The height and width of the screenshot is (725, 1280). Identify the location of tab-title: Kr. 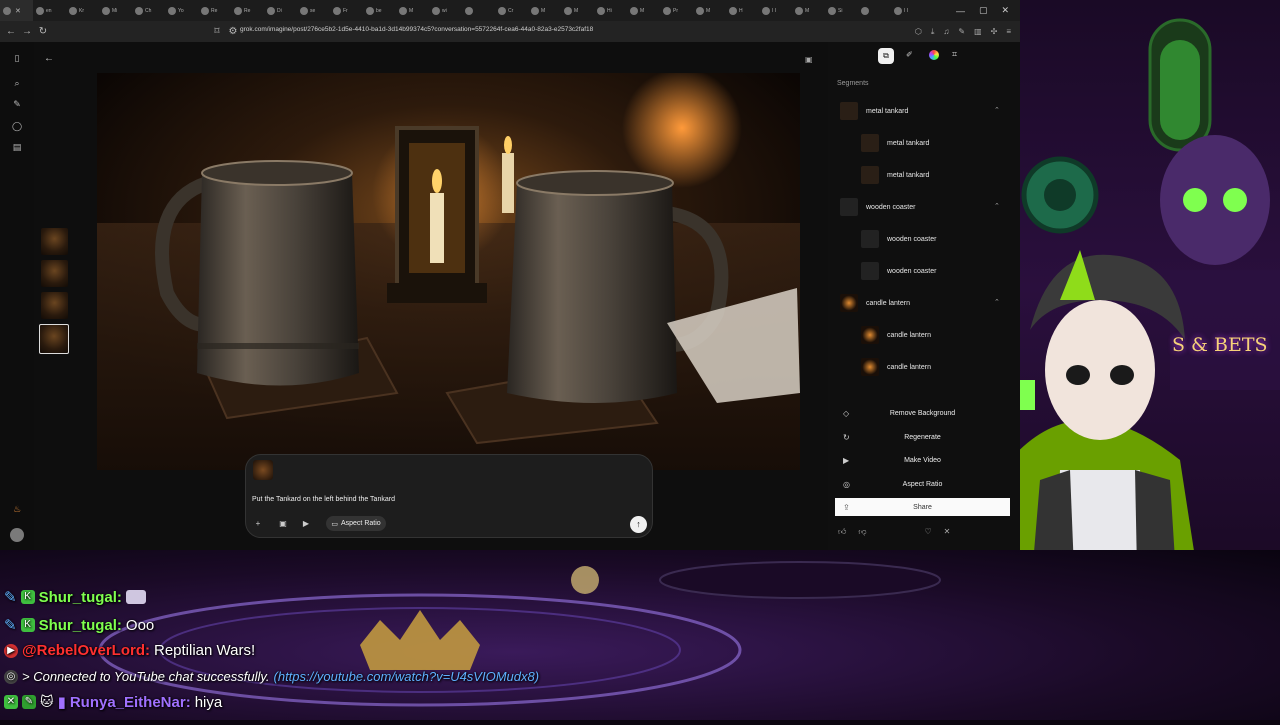
(81, 10).